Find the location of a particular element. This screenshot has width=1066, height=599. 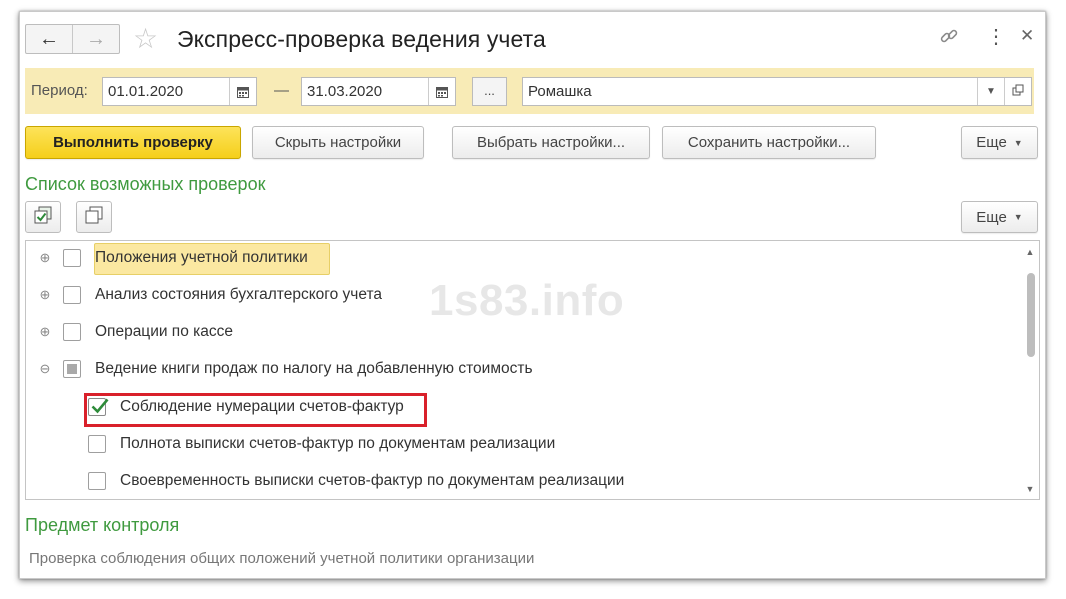

more-button: Еще ▼ is located at coordinates (999, 142).